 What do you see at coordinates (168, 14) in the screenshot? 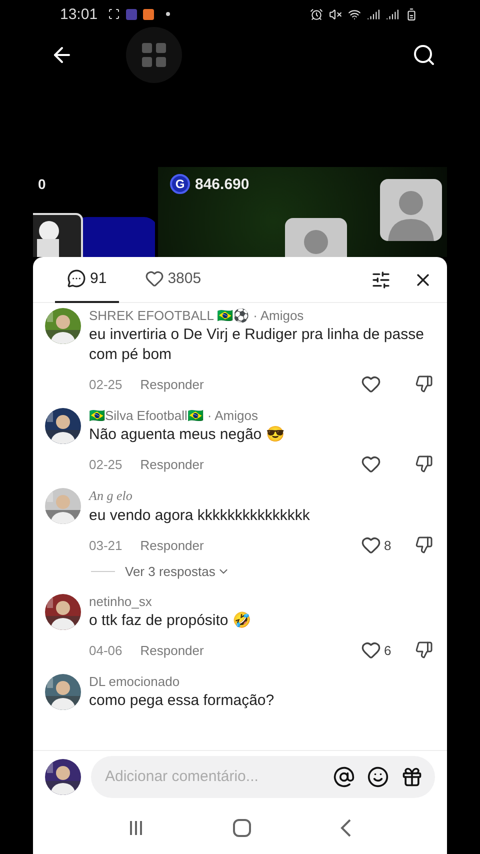
I see `notification-dot-icon` at bounding box center [168, 14].